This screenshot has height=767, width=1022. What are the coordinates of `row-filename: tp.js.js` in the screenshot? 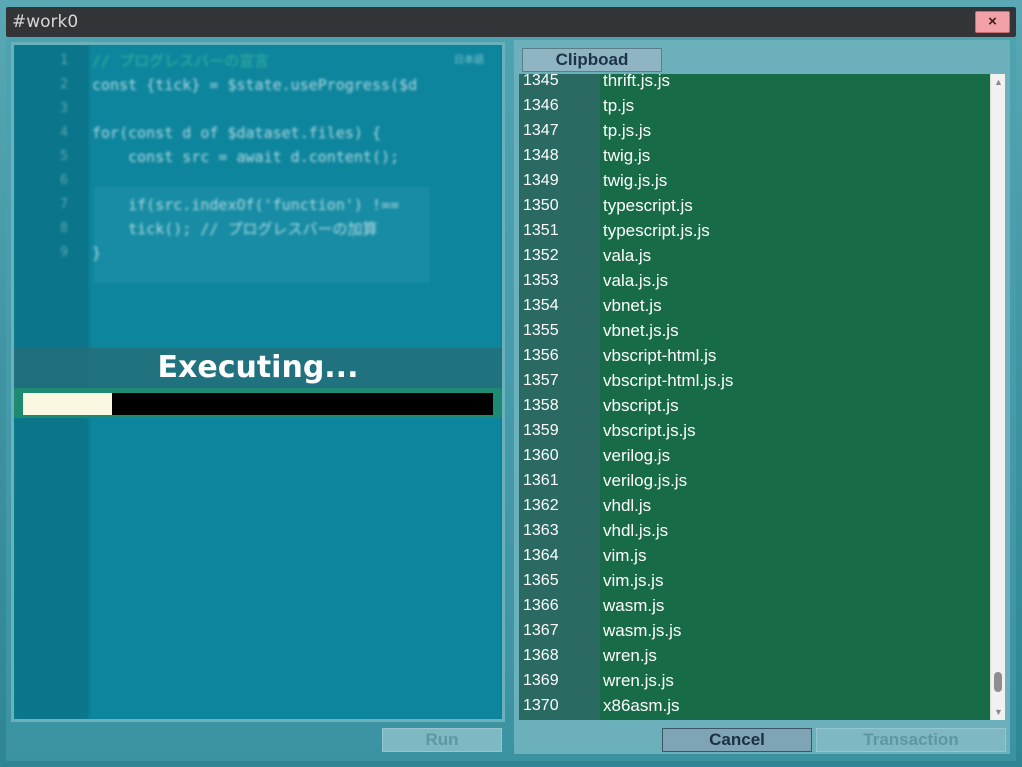 It's located at (627, 130).